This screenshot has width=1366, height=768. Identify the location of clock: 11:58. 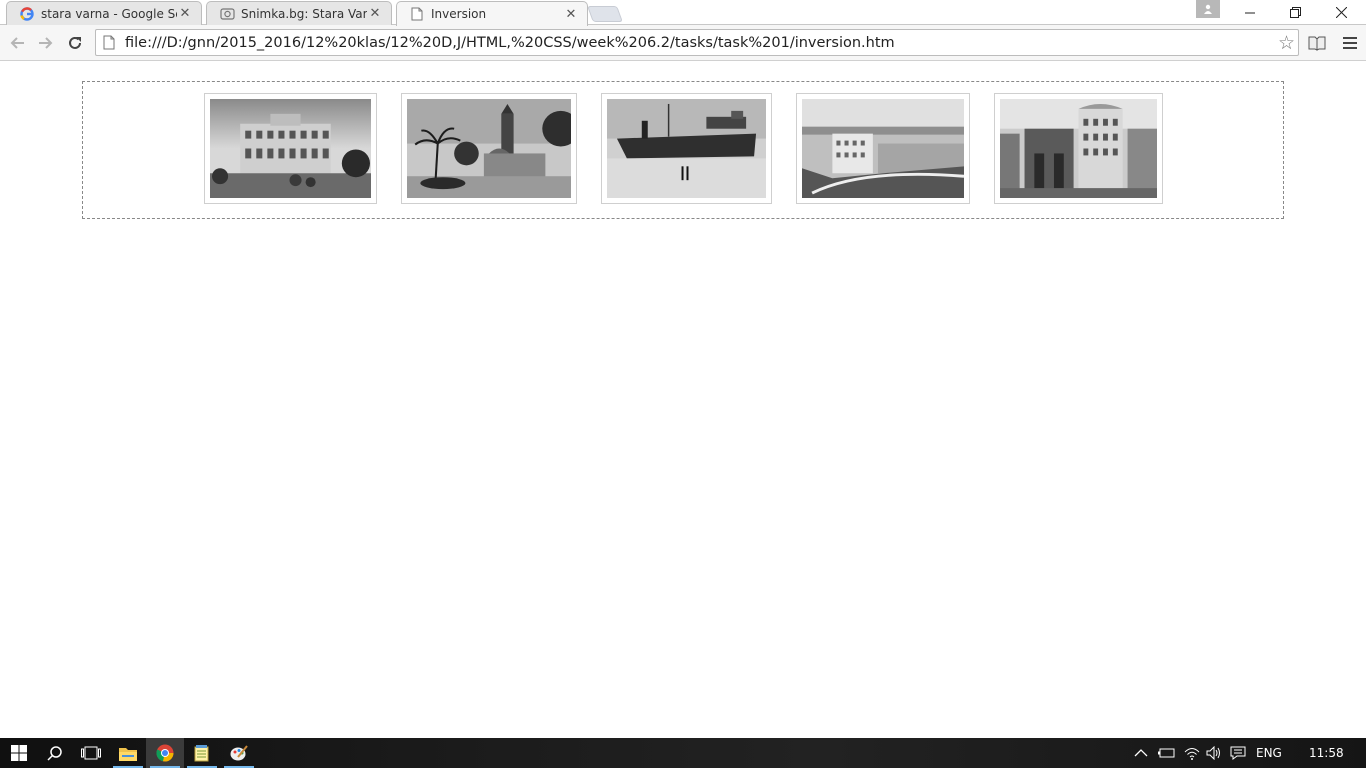
(1326, 753).